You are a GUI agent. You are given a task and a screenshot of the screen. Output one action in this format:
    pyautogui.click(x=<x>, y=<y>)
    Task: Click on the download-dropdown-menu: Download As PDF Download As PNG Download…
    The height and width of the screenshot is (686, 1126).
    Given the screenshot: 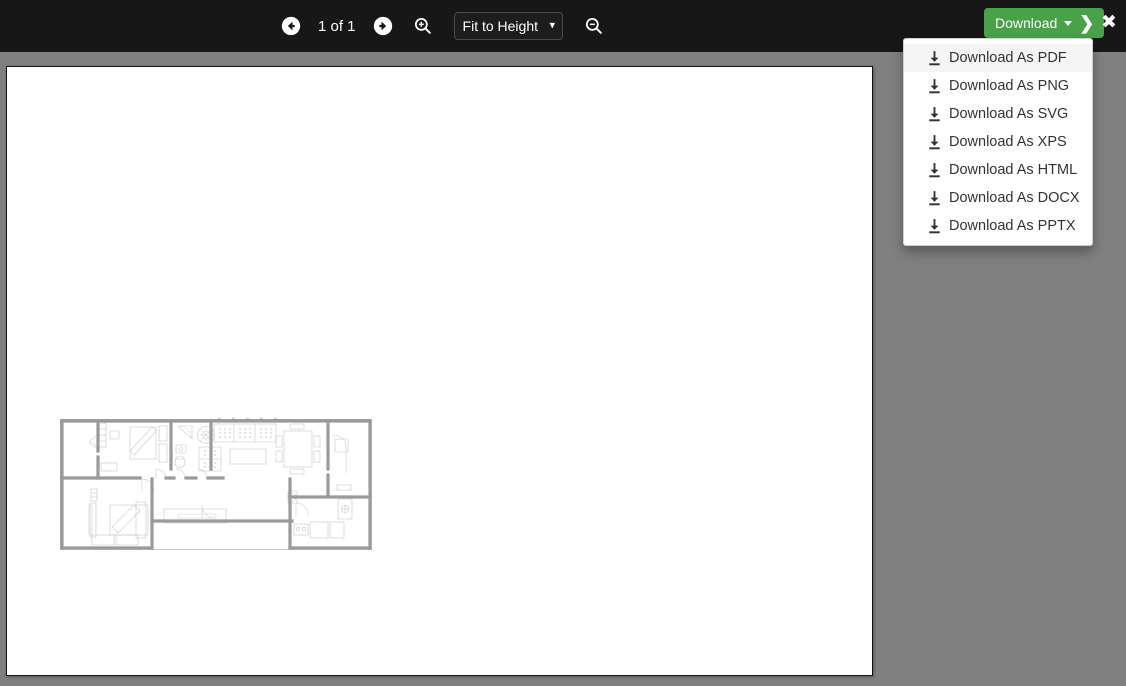 What is the action you would take?
    pyautogui.click(x=998, y=142)
    